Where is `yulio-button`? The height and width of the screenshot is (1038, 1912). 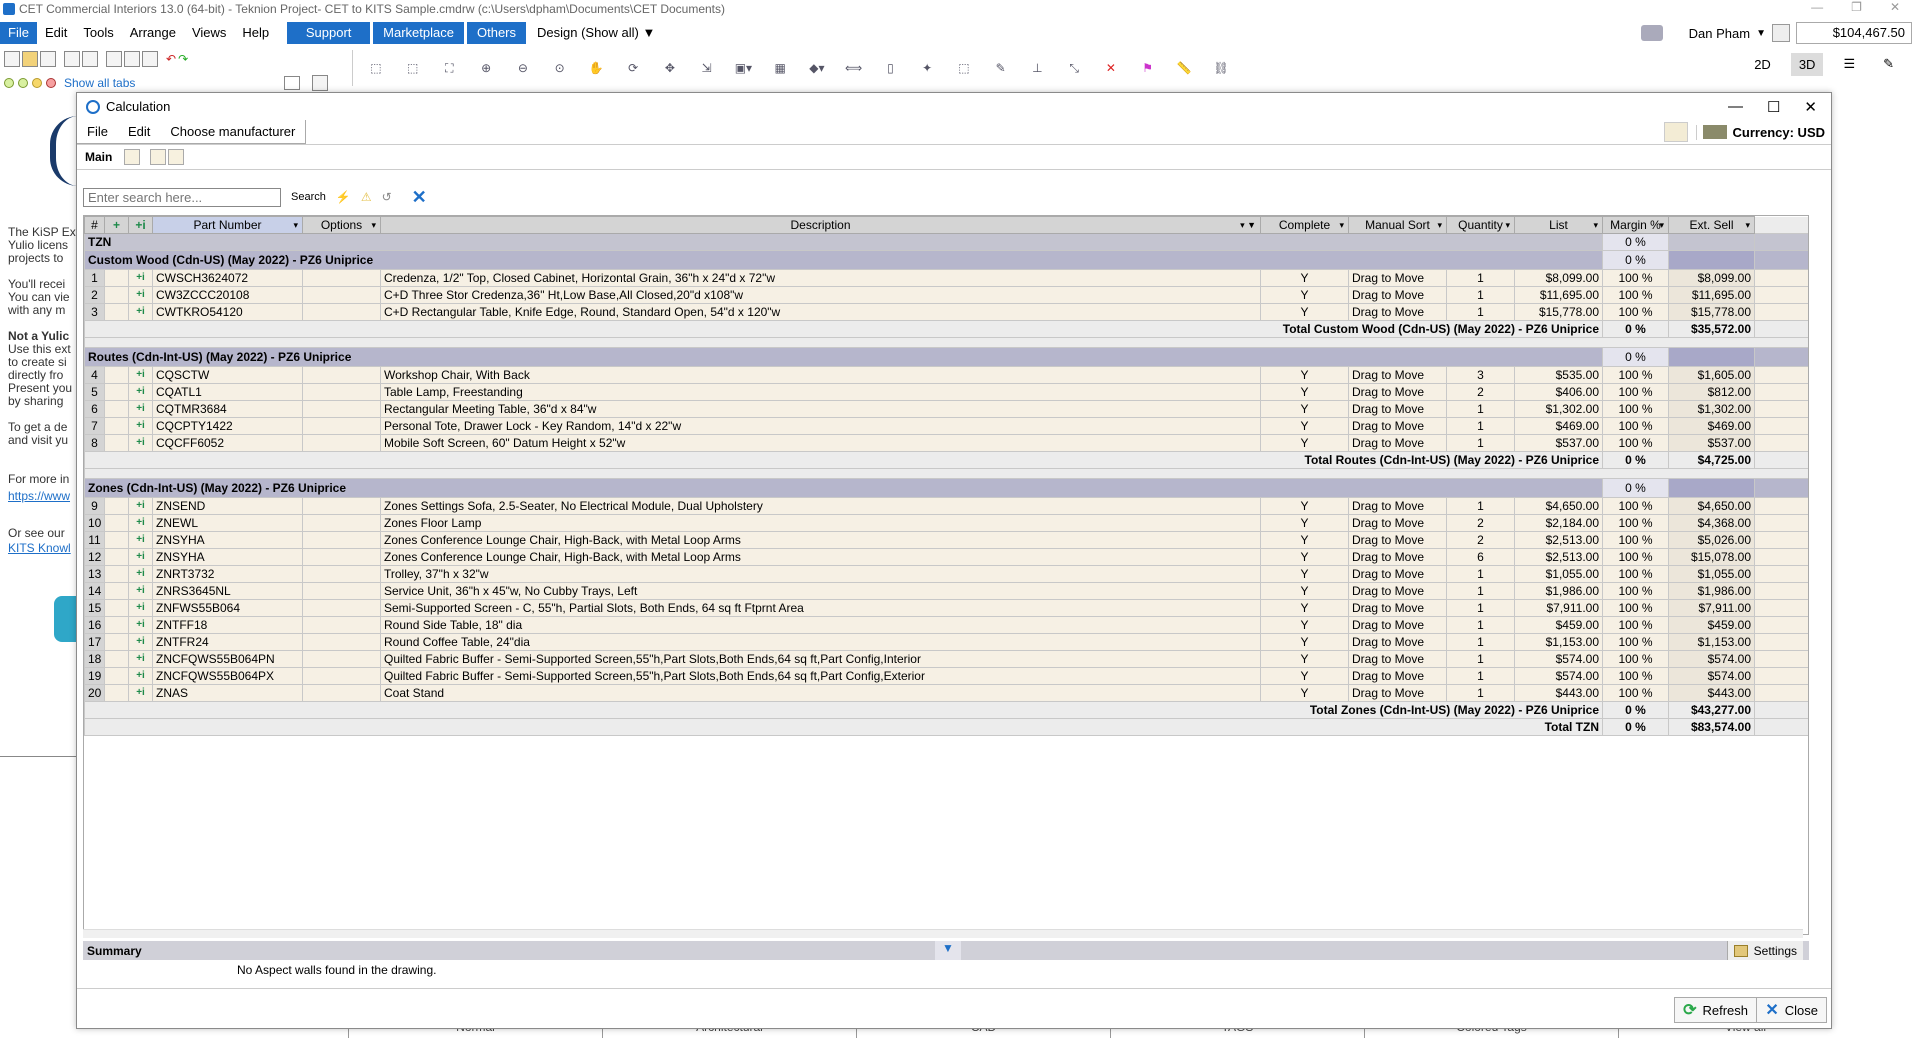
yulio-button is located at coordinates (66, 619).